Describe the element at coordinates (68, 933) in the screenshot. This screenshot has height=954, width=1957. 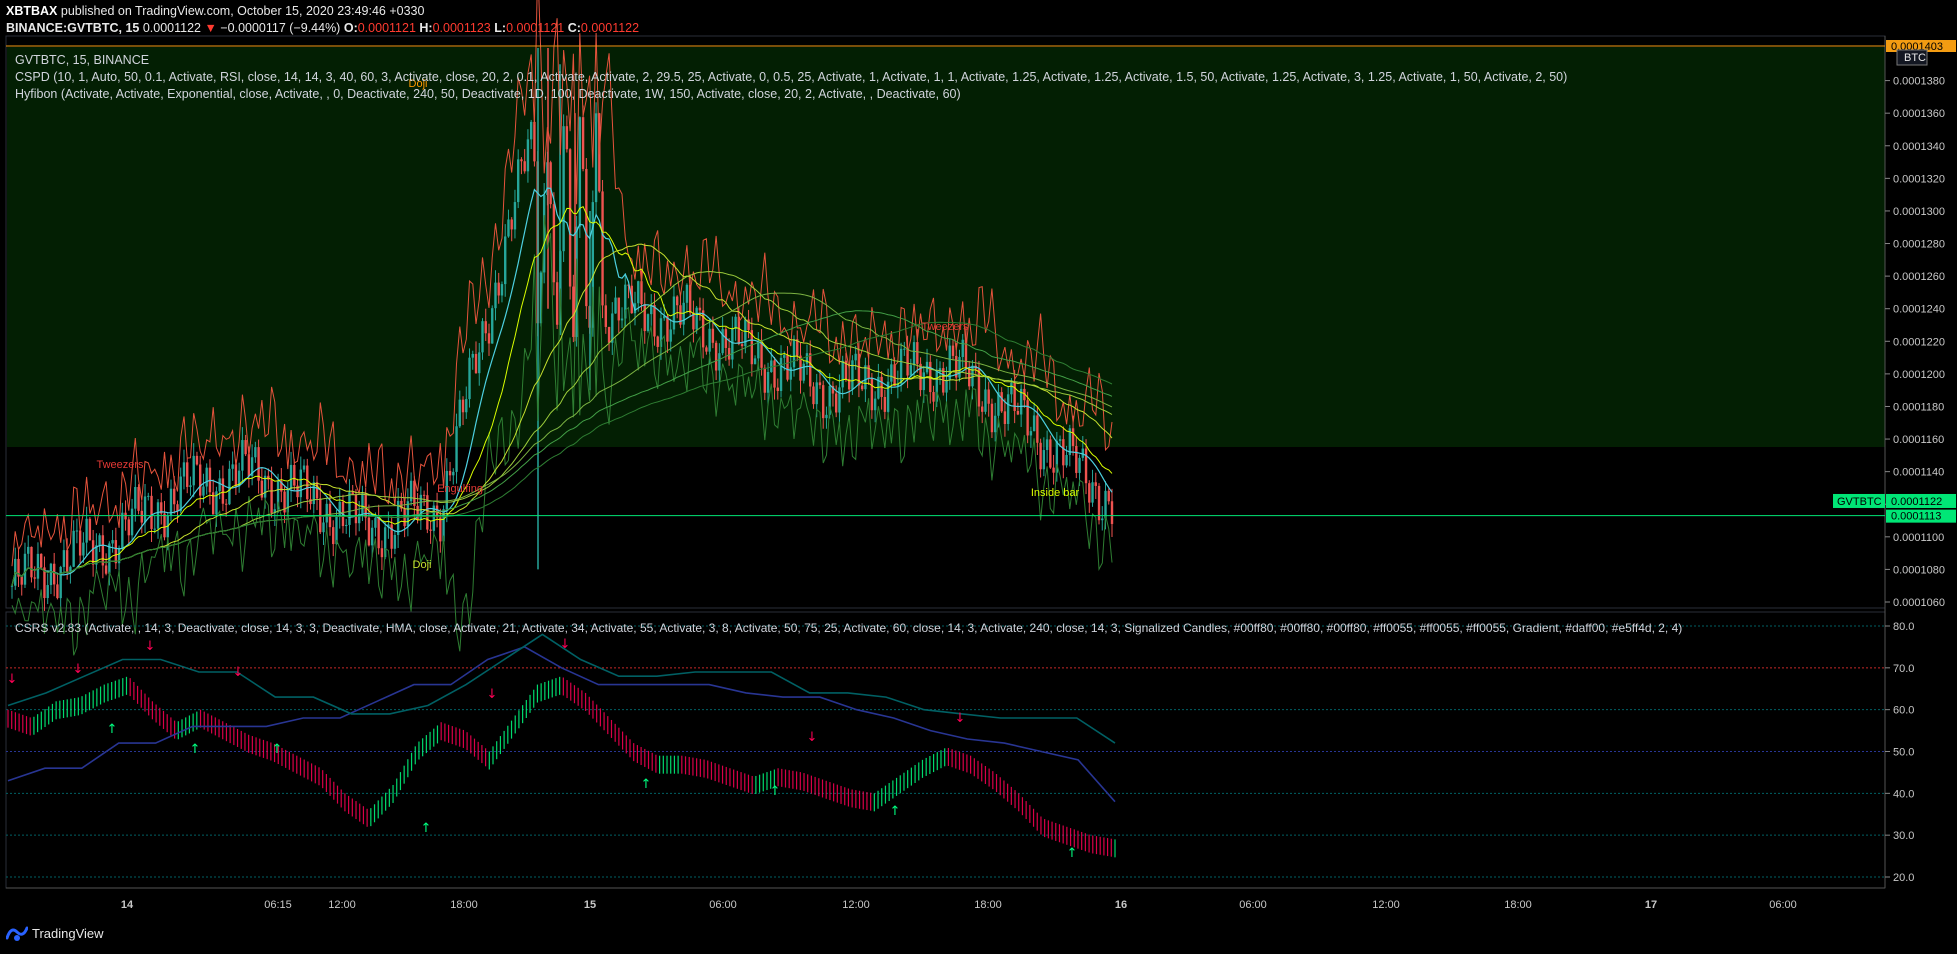
I see `tradingview-brand: TradingView` at that location.